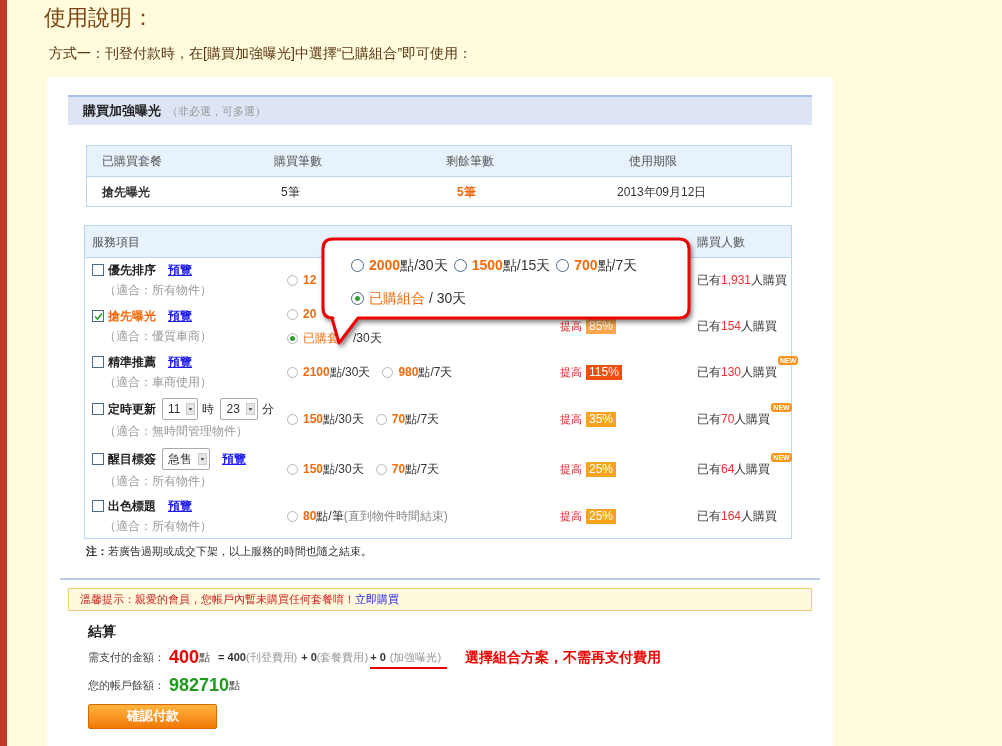  Describe the element at coordinates (425, 372) in the screenshot. I see `price-option-label: 980點/7天` at that location.